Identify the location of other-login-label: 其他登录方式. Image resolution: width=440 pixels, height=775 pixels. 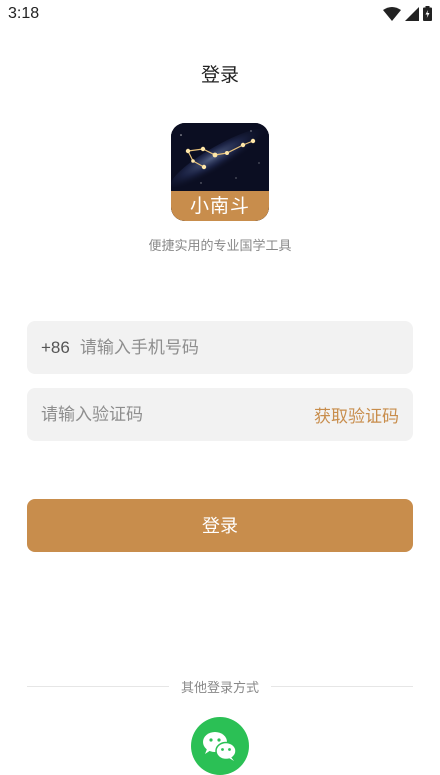
(220, 688).